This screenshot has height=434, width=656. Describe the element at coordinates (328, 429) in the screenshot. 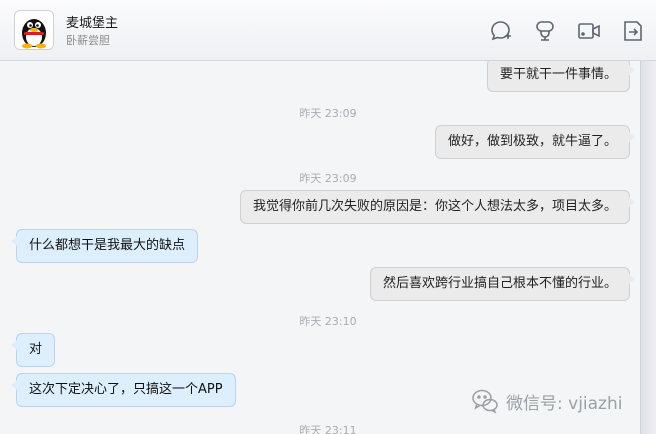

I see `timestamp: 昨天 23:11` at that location.